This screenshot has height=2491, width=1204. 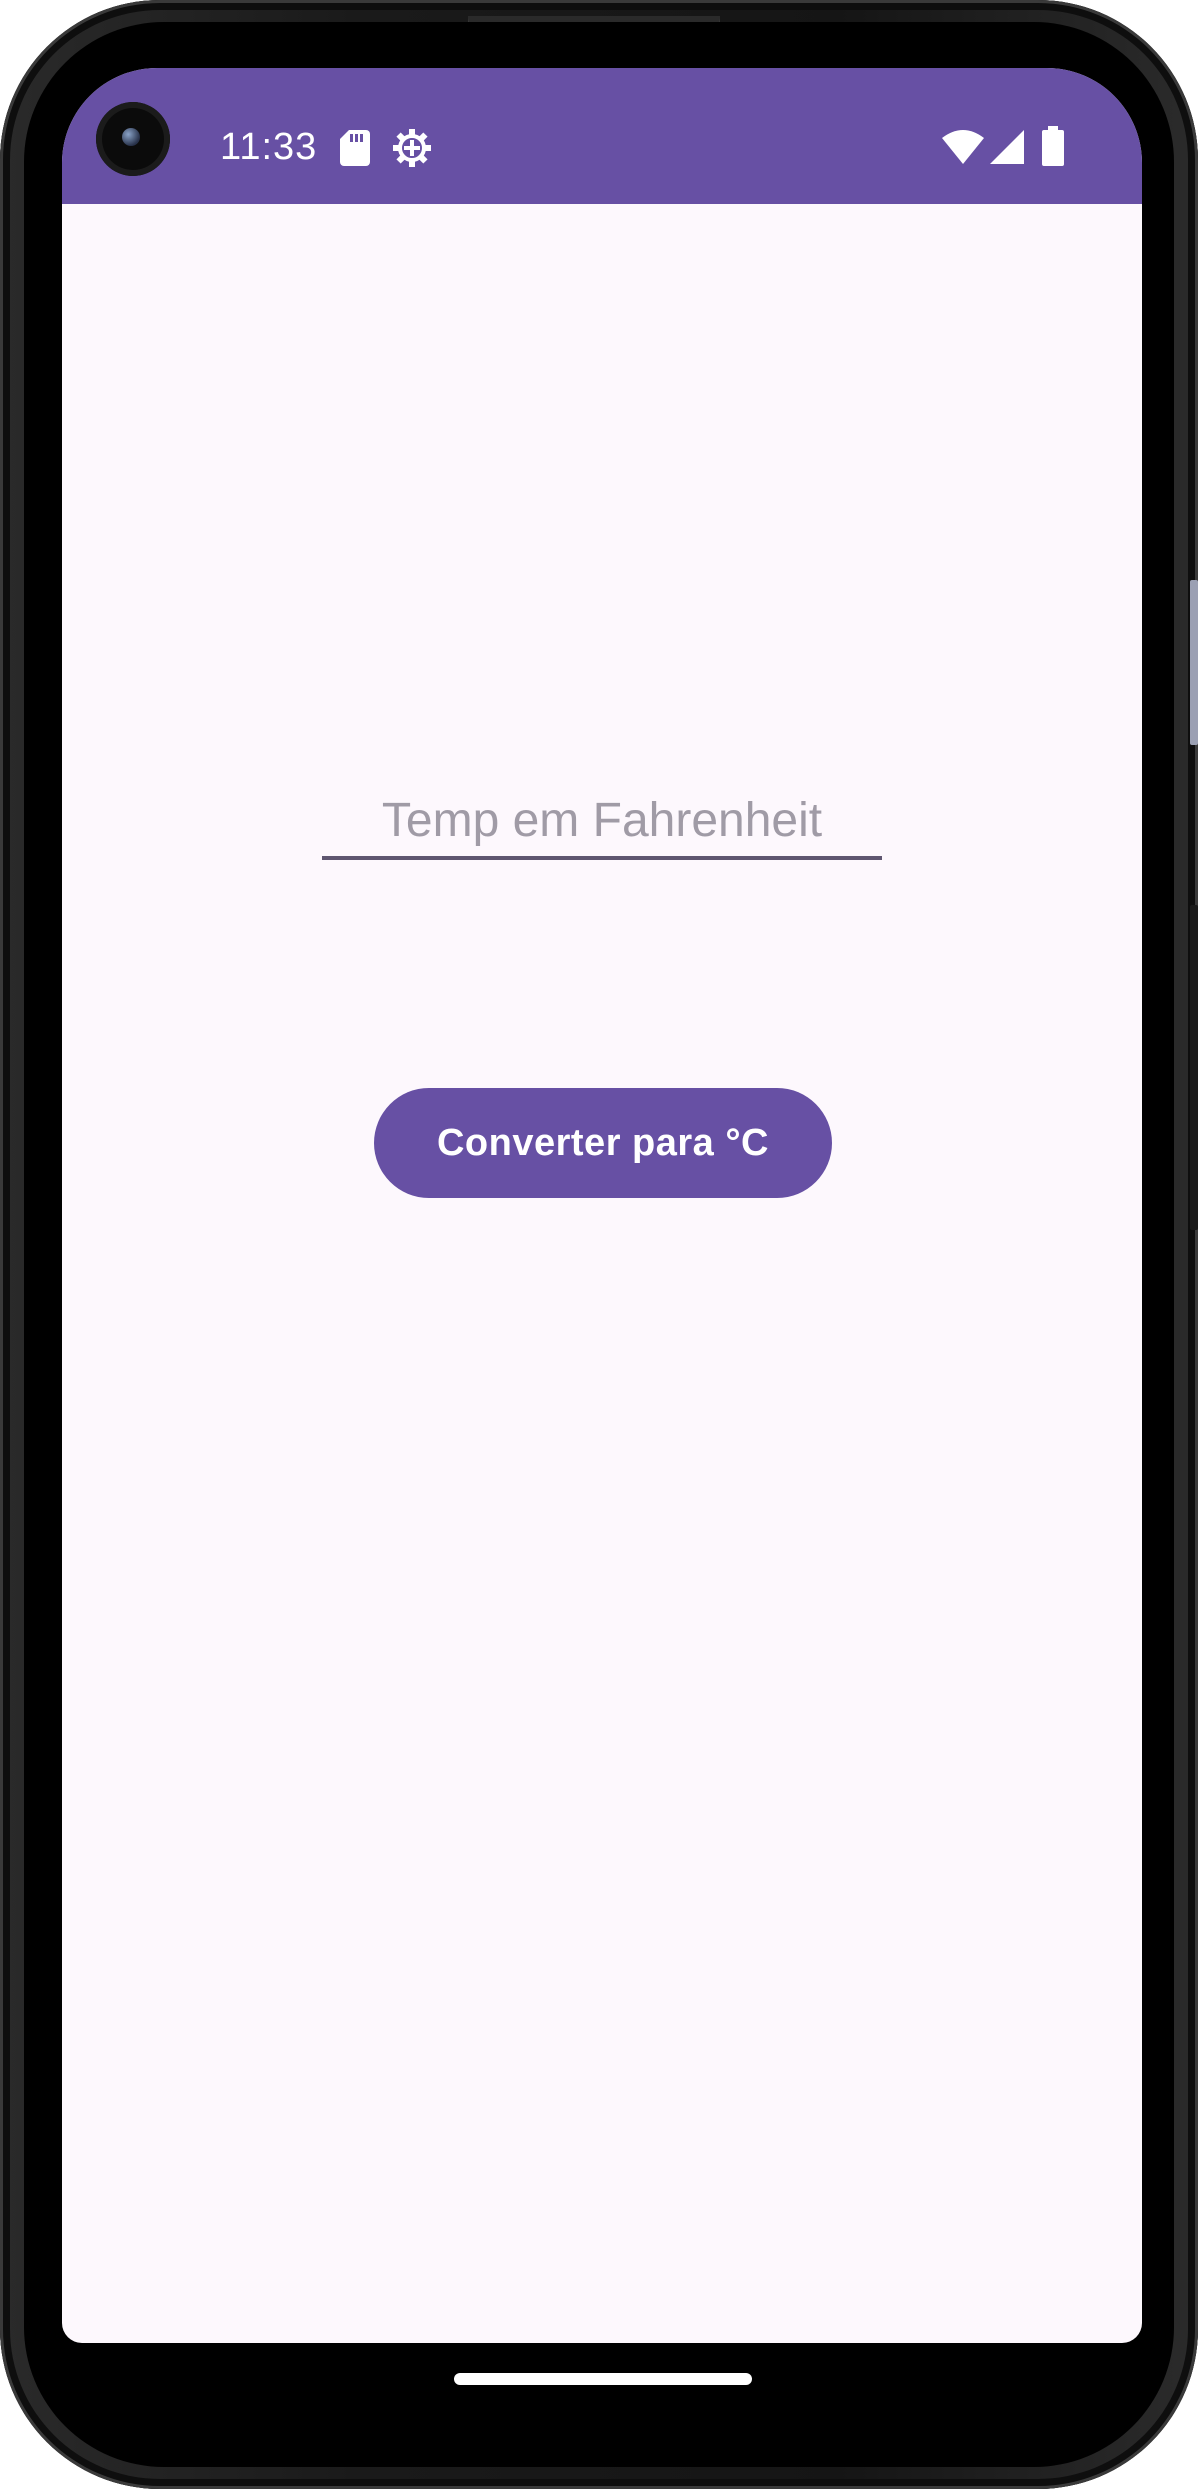 What do you see at coordinates (602, 136) in the screenshot?
I see `status-bar: 11:33` at bounding box center [602, 136].